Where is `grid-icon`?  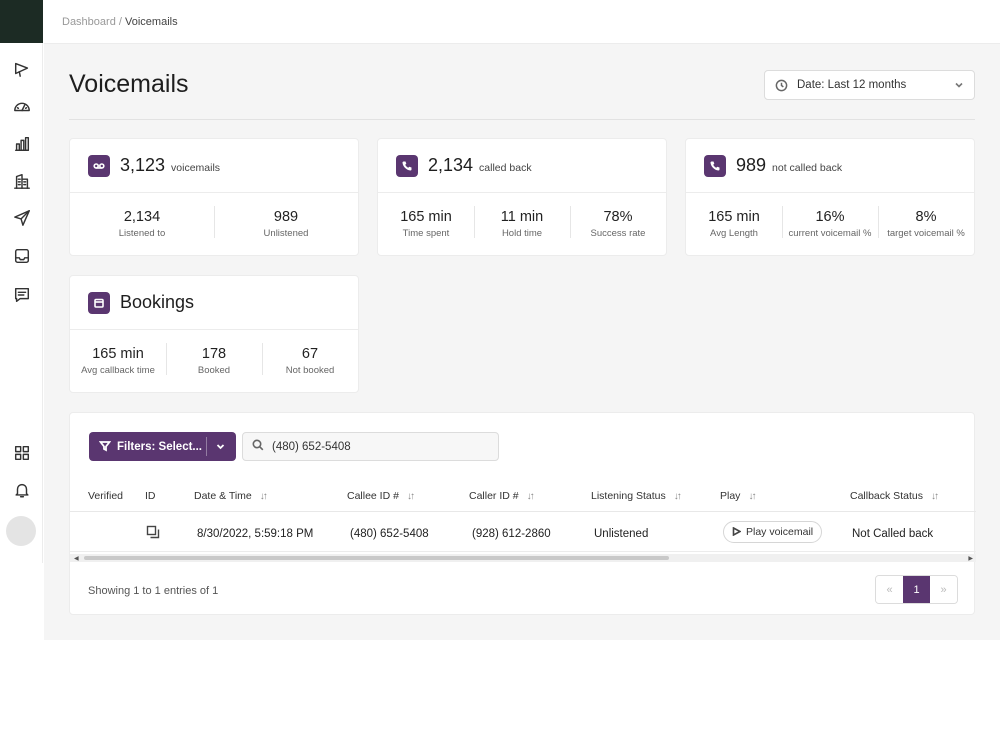 grid-icon is located at coordinates (22, 453).